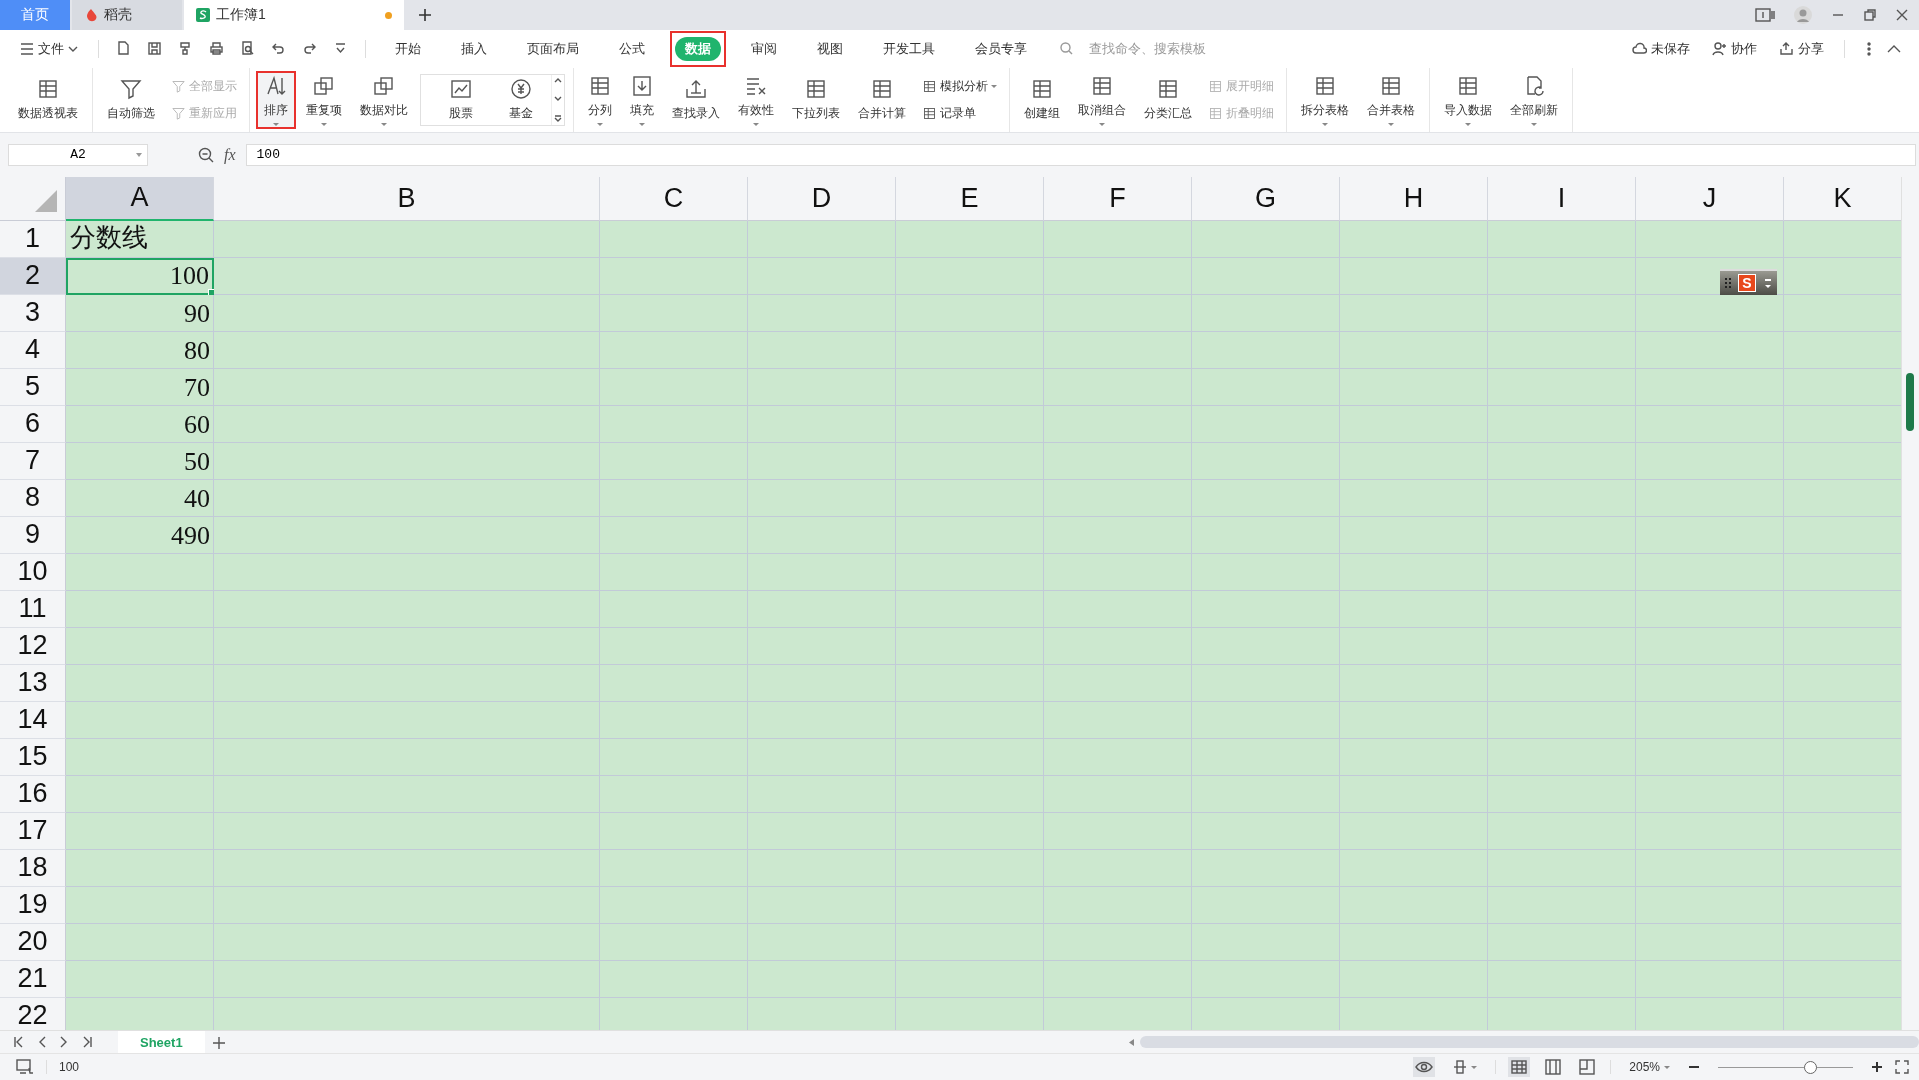 The width and height of the screenshot is (1919, 1080). I want to click on ribbon-button: 模拟分析, so click(959, 86).